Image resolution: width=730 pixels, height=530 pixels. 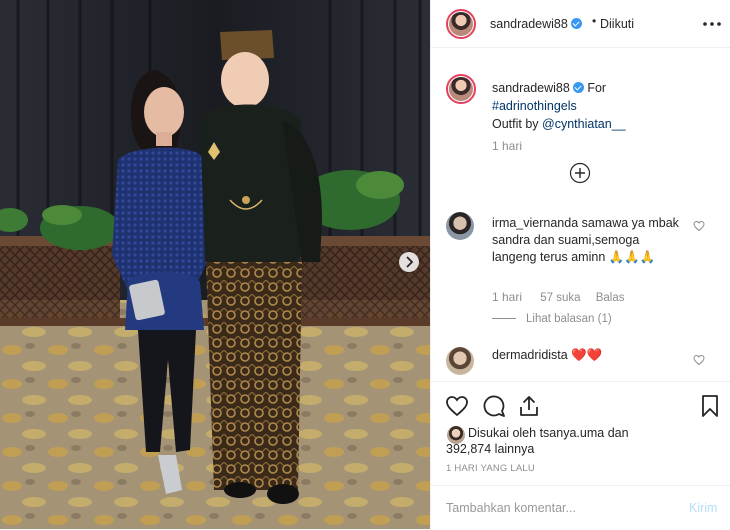 I want to click on caption-username-text: sandradewi88, so click(x=531, y=88).